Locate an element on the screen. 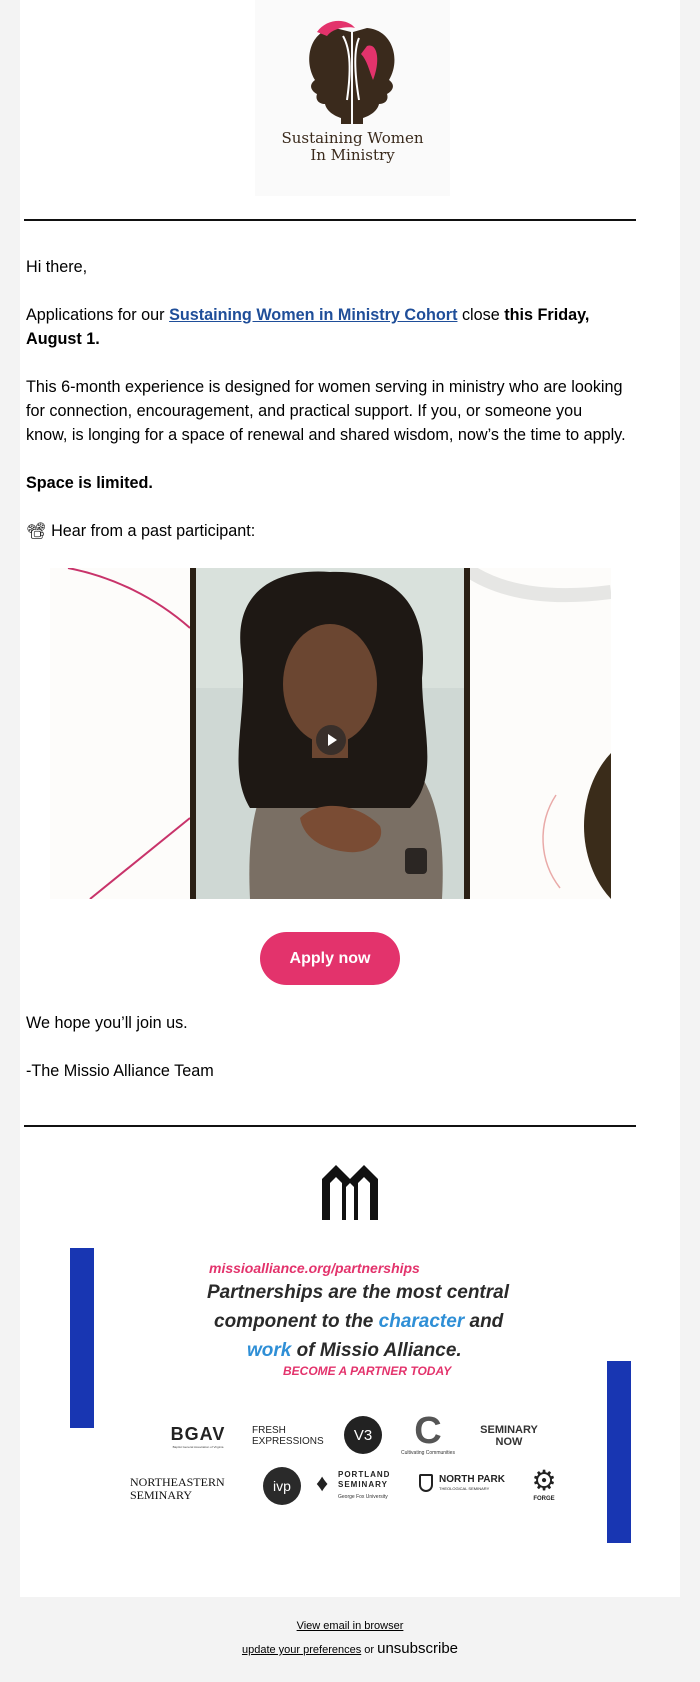 The height and width of the screenshot is (1682, 700). blue-bar-left is located at coordinates (82, 1338).